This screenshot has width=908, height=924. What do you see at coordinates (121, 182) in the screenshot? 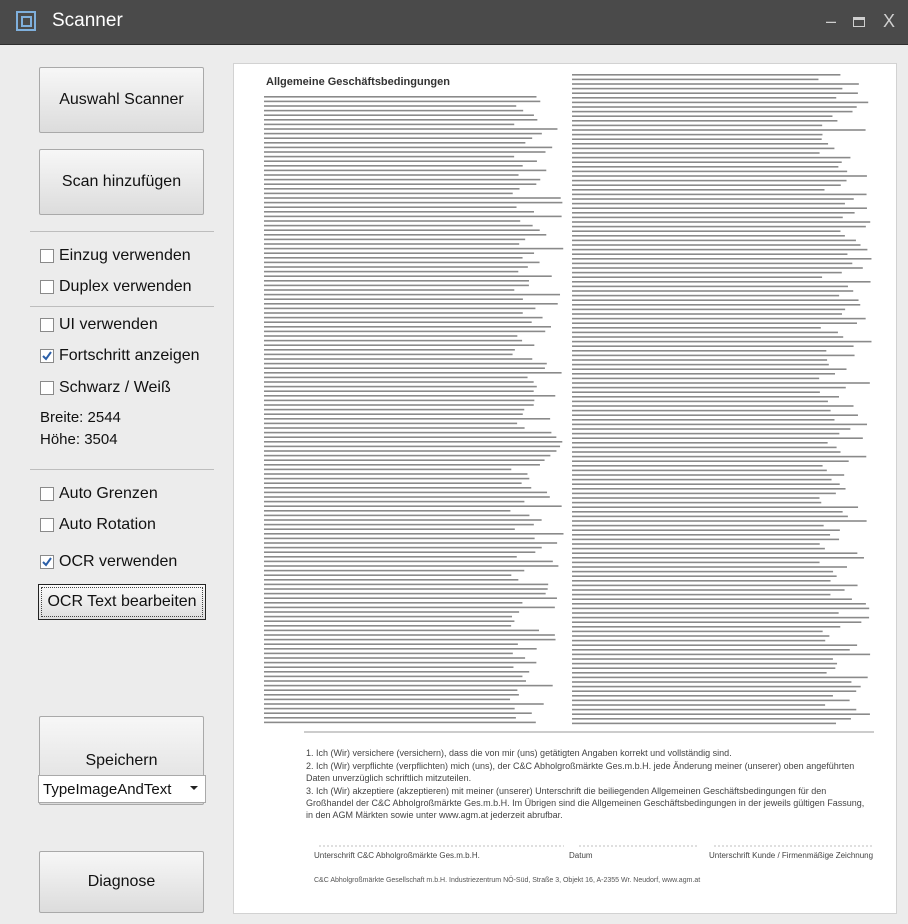
I see `add-scan-button: Scan hinzufügen` at bounding box center [121, 182].